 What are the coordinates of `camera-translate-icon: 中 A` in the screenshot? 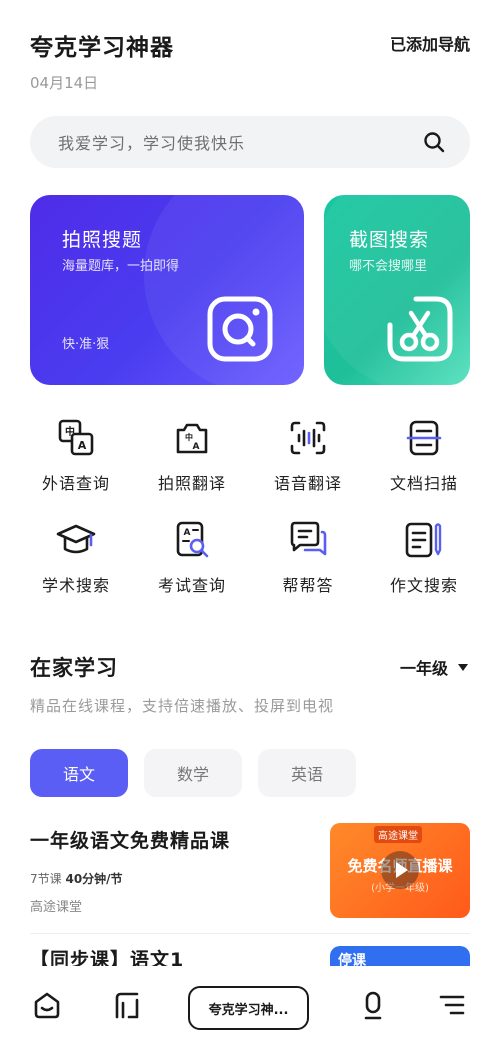 It's located at (192, 438).